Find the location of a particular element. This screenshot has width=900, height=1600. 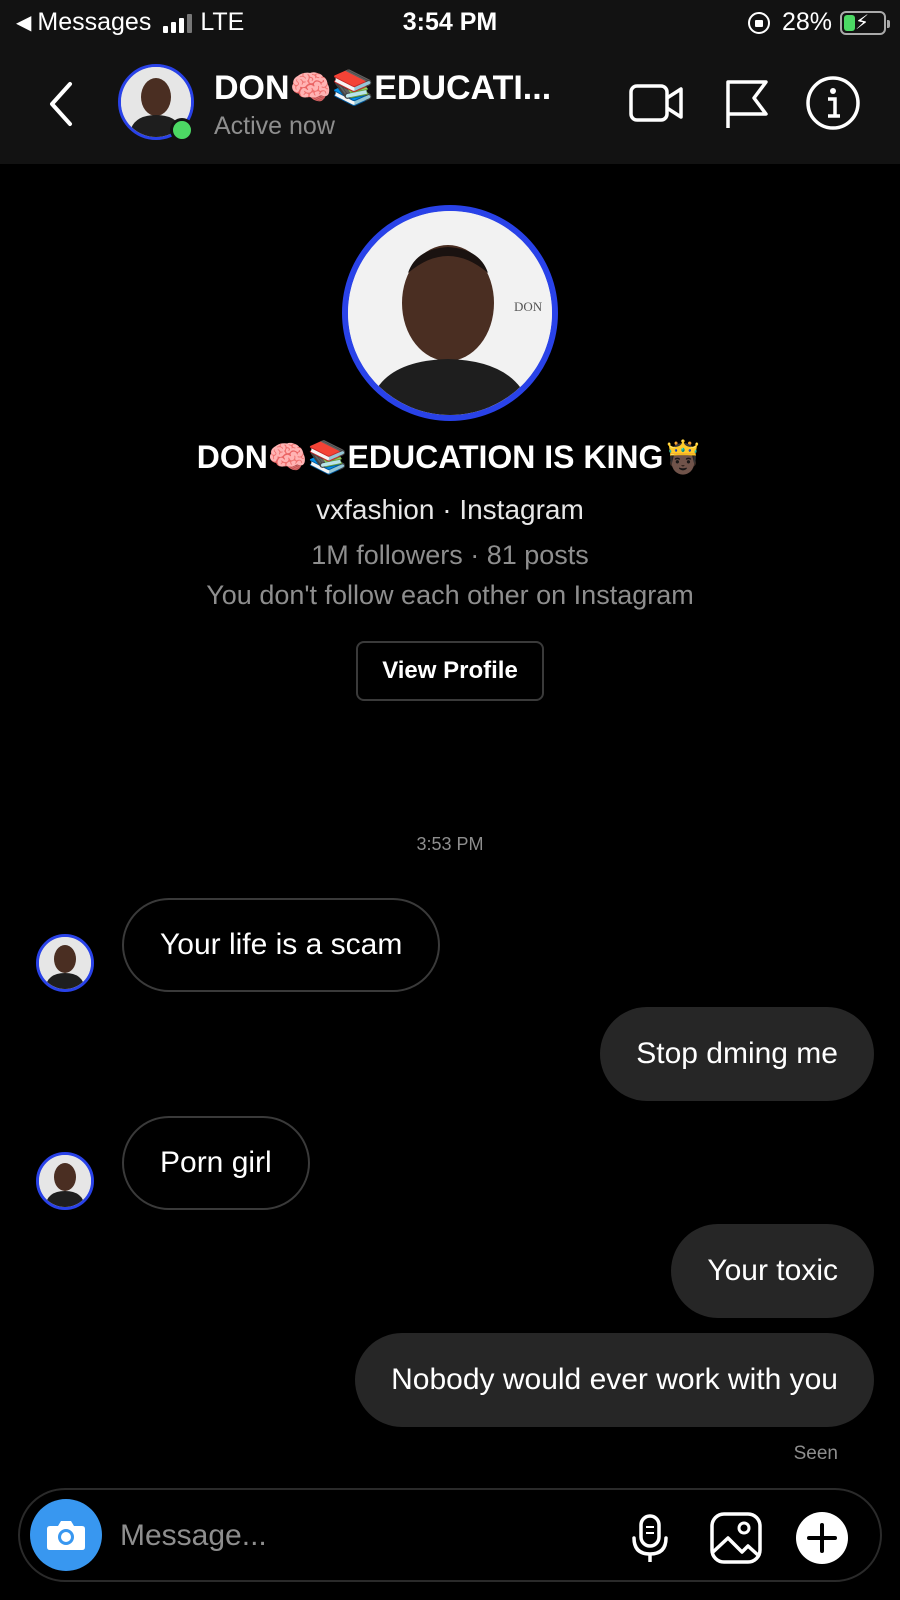

gallery-icon is located at coordinates (736, 1538).